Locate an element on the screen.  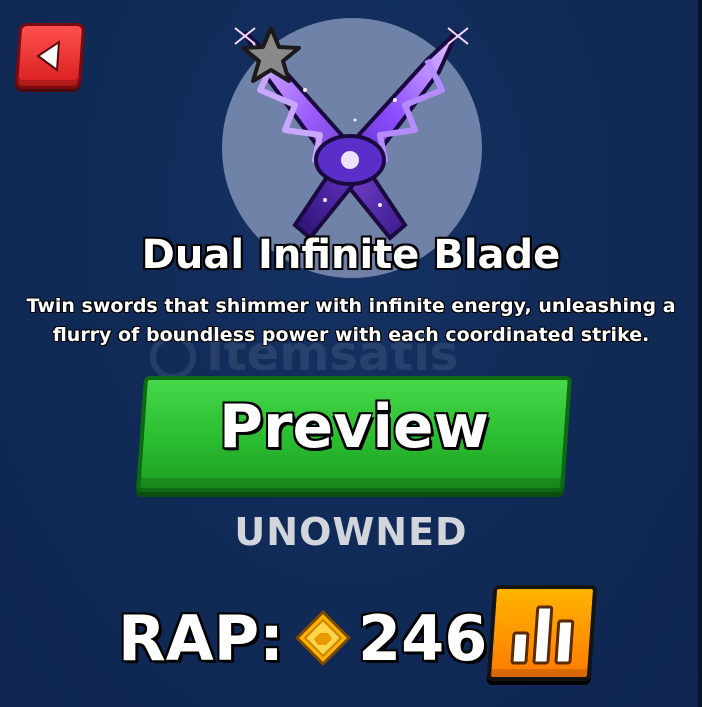
back-button is located at coordinates (50, 56).